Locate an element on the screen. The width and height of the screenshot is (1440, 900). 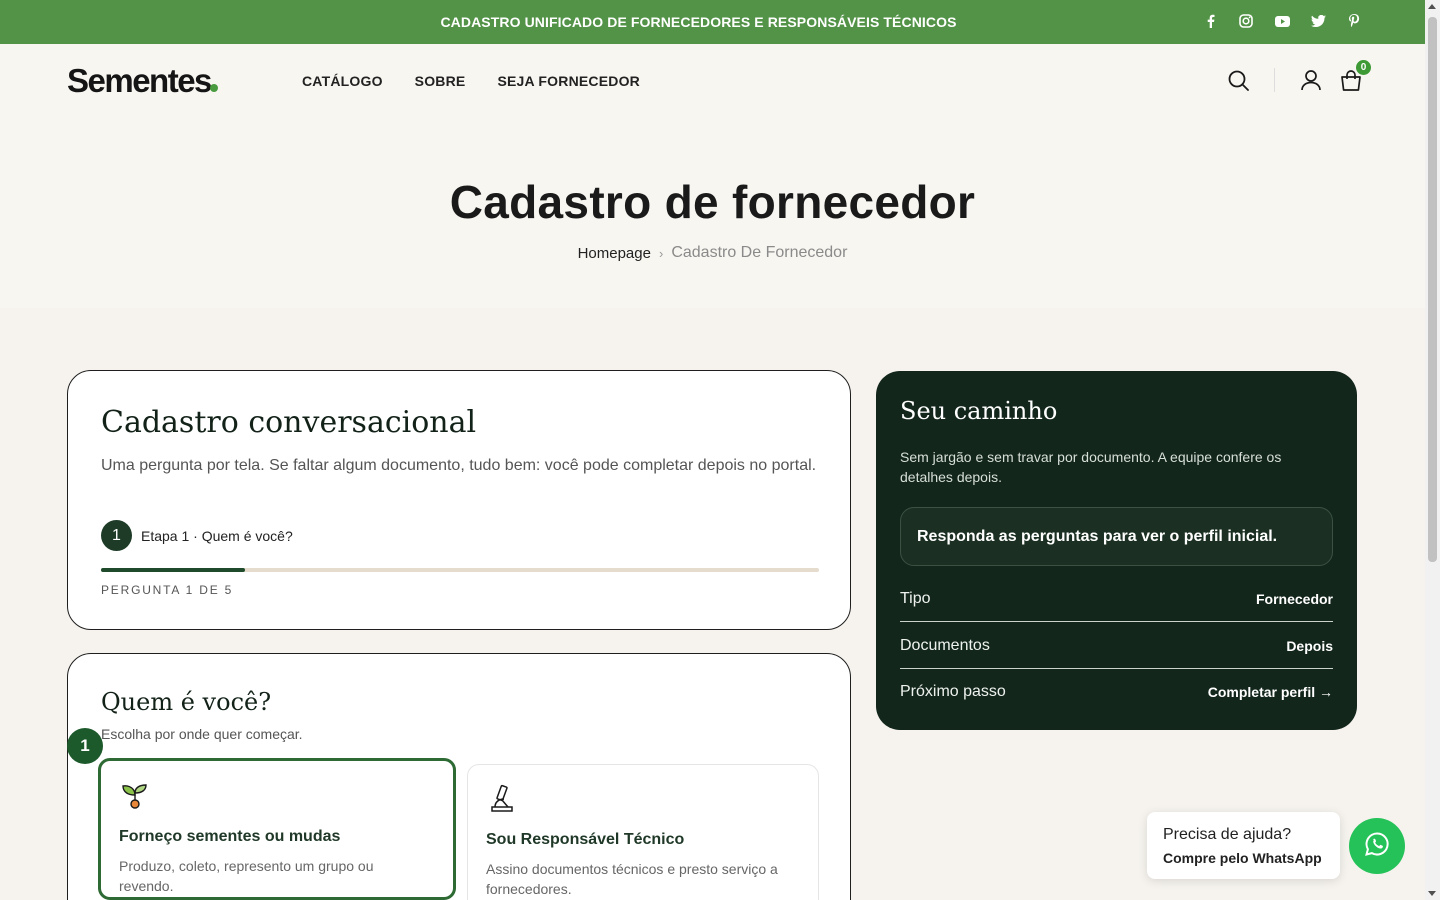
summary-key: Próximo passo is located at coordinates (953, 691).